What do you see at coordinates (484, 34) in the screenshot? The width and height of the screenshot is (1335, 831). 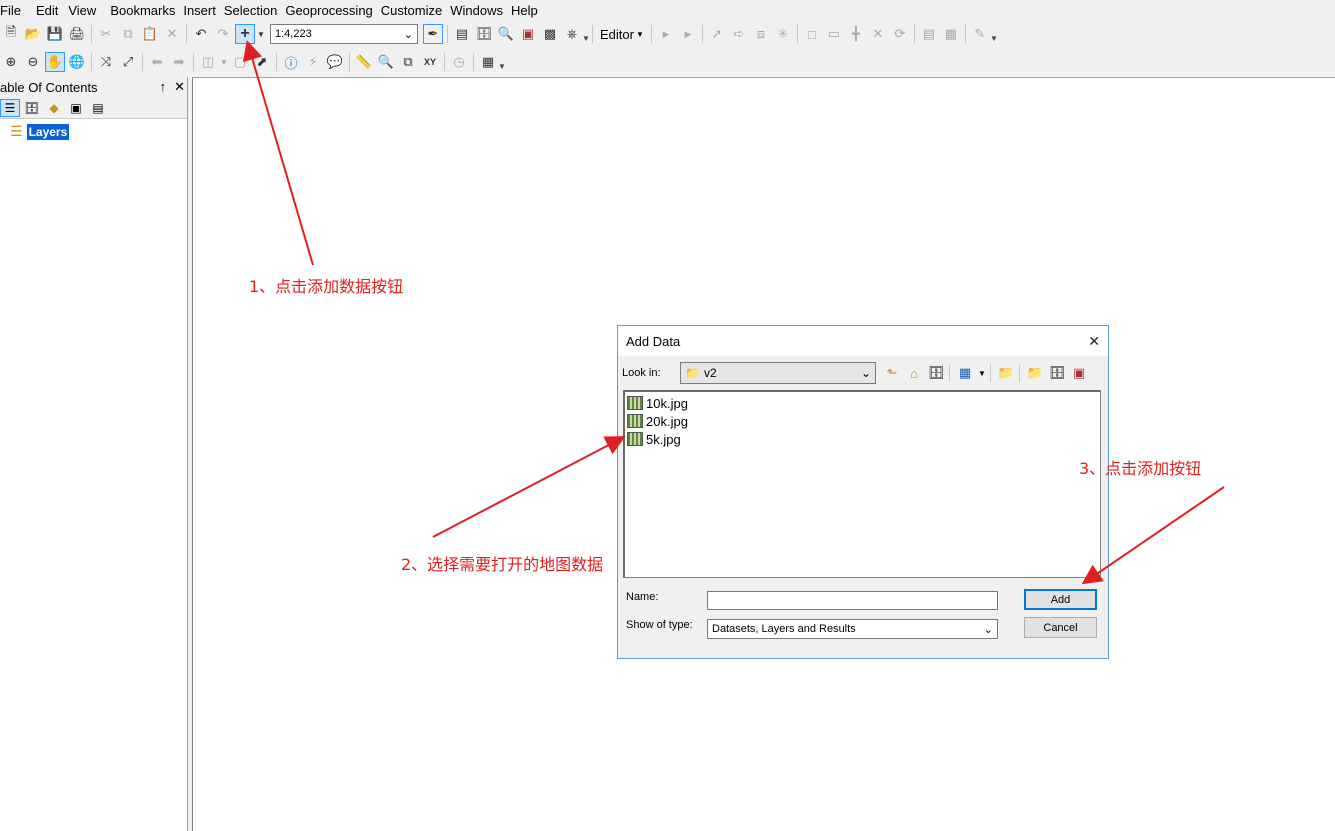 I see `catalog-icon: 🗄` at bounding box center [484, 34].